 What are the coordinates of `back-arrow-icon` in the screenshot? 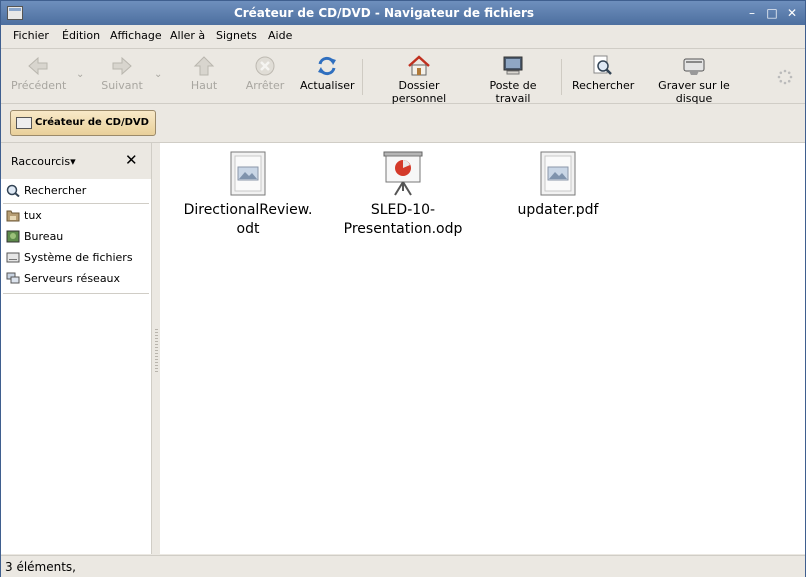 It's located at (38, 66).